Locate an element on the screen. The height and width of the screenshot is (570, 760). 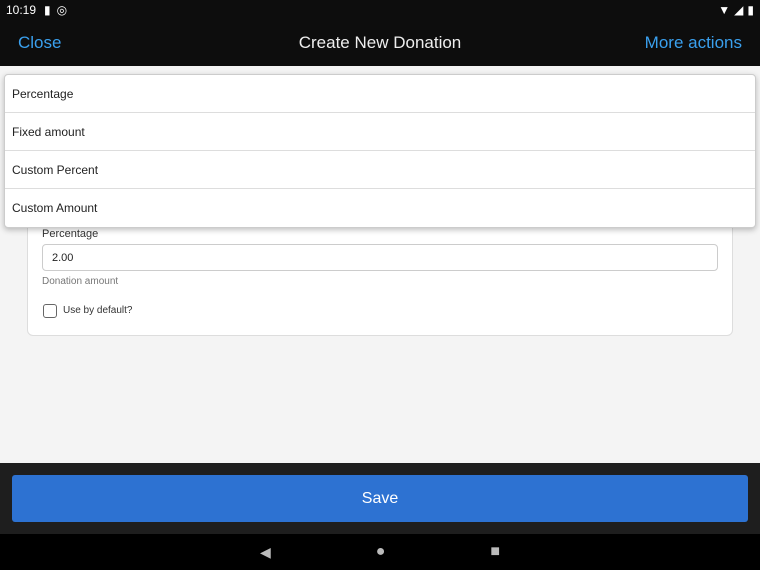
navigation-bar: ◀ ● ■ is located at coordinates (380, 552).